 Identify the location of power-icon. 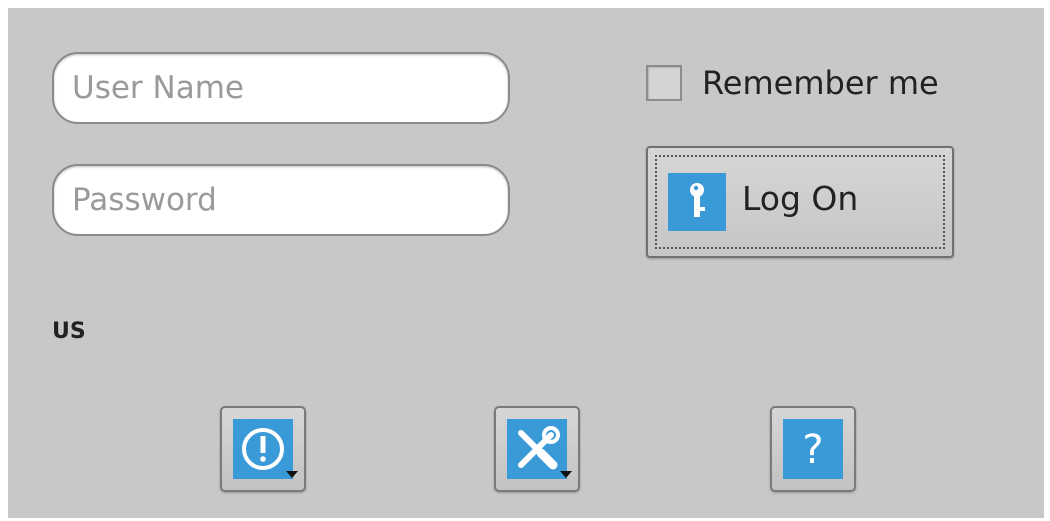
(263, 449).